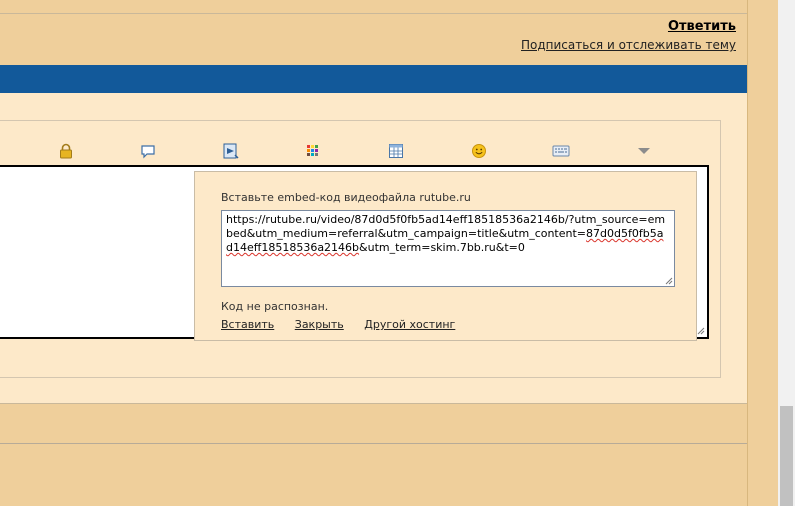 The height and width of the screenshot is (506, 795). I want to click on scrollbar-thumb, so click(786, 456).